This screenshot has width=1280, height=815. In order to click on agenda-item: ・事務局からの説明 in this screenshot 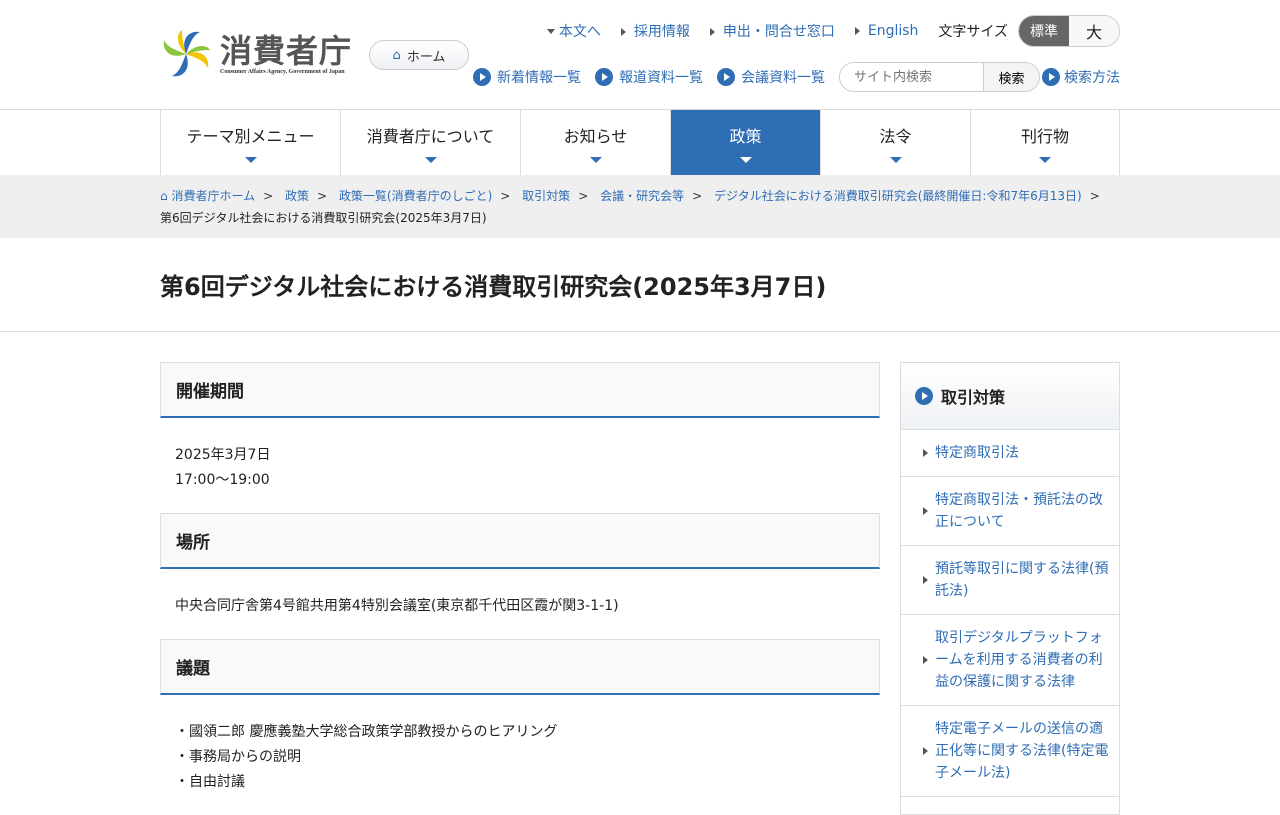, I will do `click(238, 757)`.